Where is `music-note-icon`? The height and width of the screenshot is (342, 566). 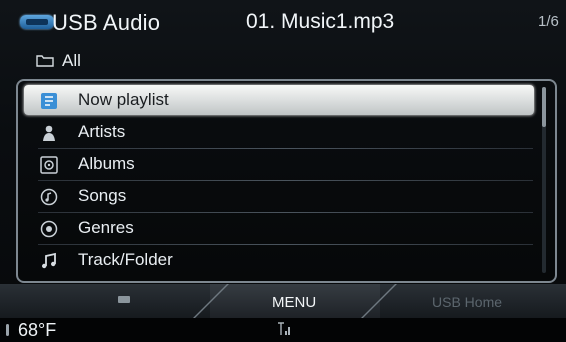 music-note-icon is located at coordinates (49, 260).